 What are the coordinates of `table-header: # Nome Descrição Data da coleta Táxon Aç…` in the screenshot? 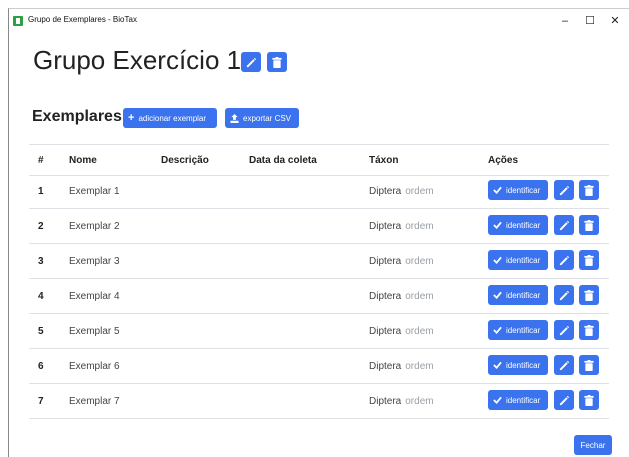 It's located at (319, 160).